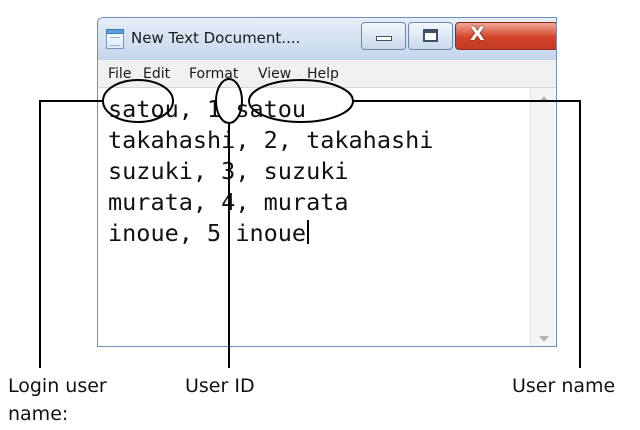 The width and height of the screenshot is (640, 430). I want to click on login-user-name-label-line2: name:, so click(38, 414).